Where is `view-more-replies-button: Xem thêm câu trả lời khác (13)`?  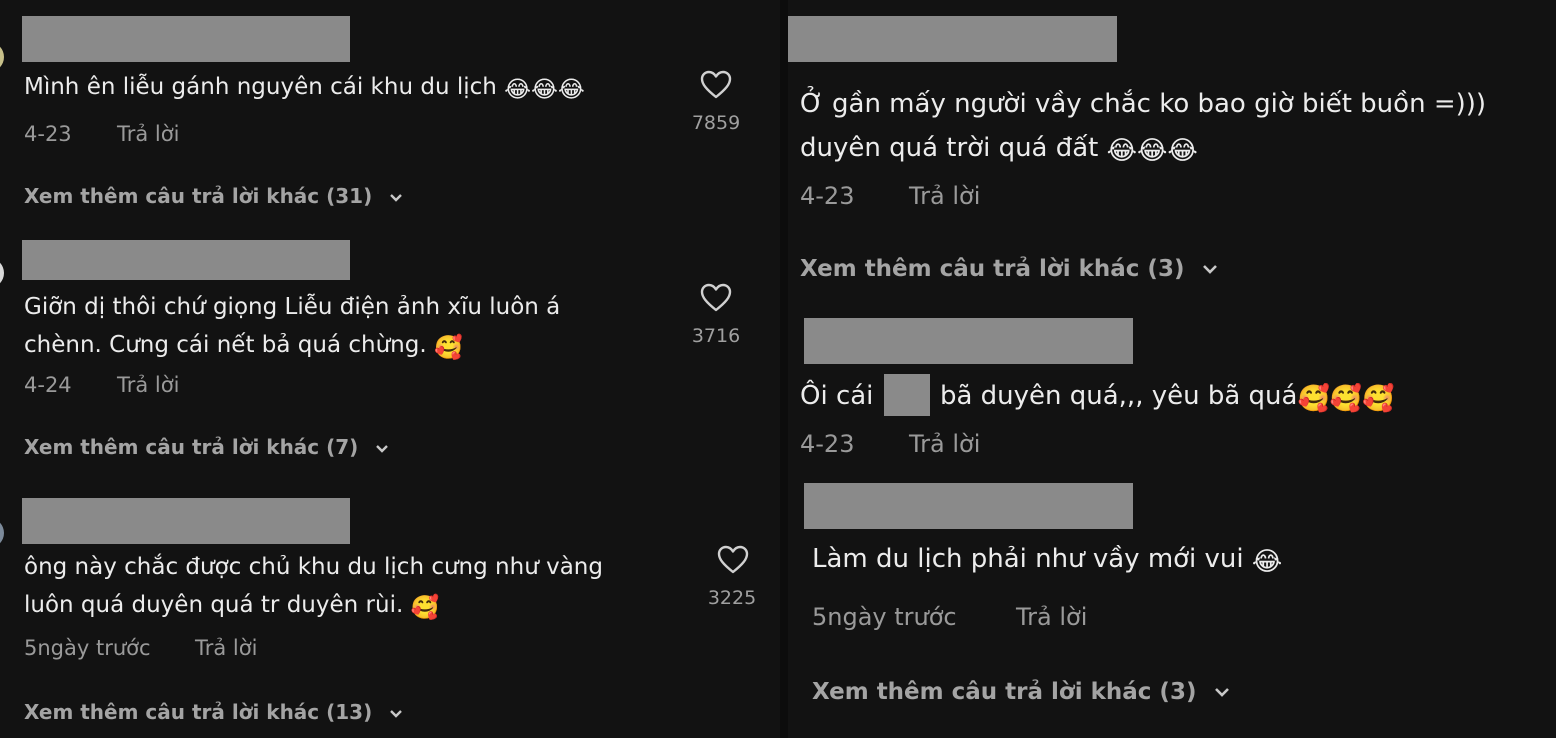
view-more-replies-button: Xem thêm câu trả lời khác (13) is located at coordinates (213, 712).